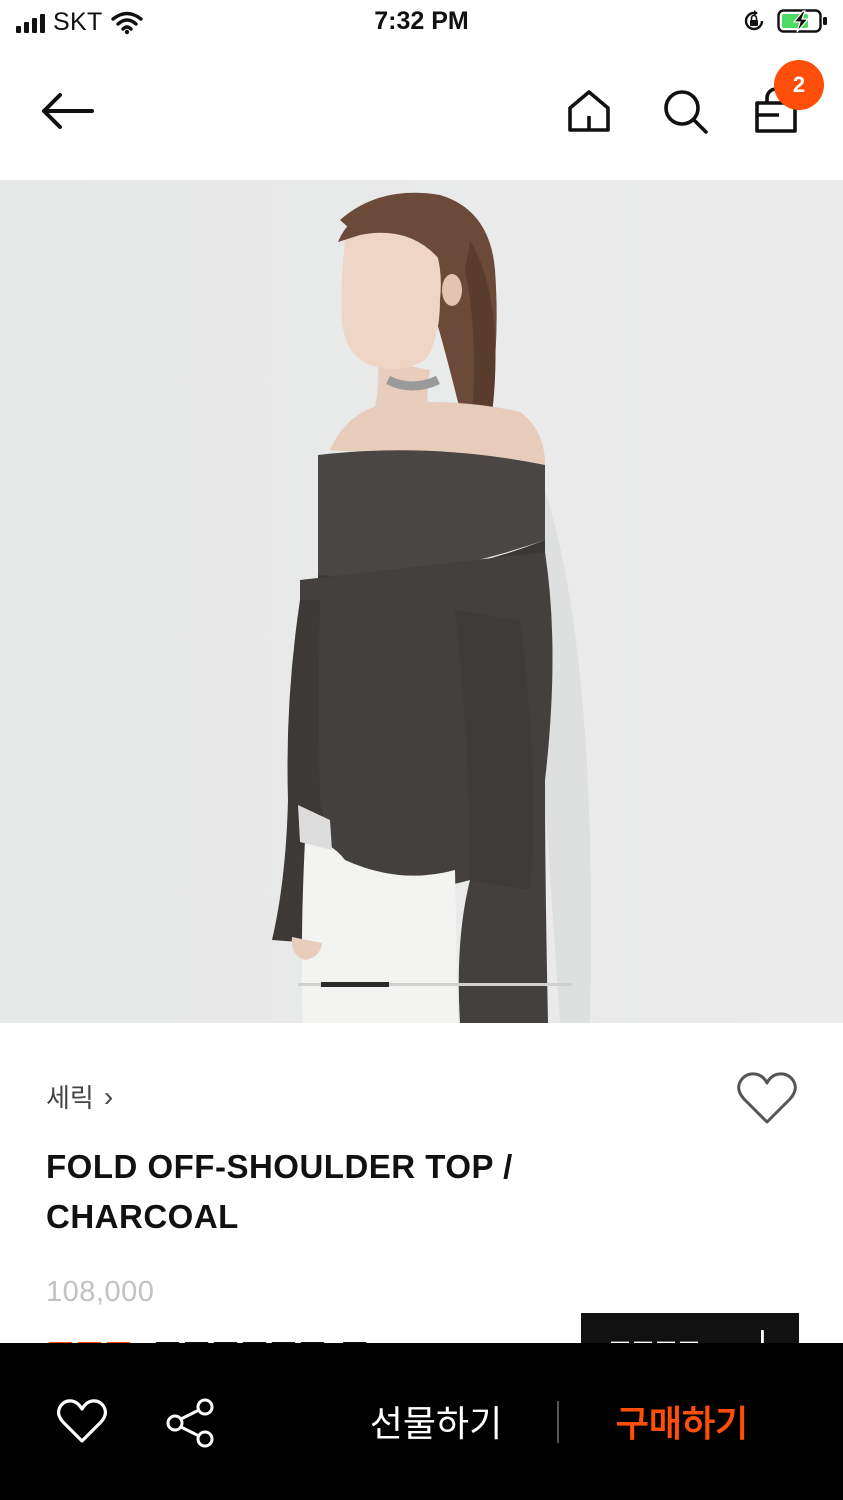 The width and height of the screenshot is (843, 1500). Describe the element at coordinates (421, 21) in the screenshot. I see `status-time: 7:32 PM` at that location.